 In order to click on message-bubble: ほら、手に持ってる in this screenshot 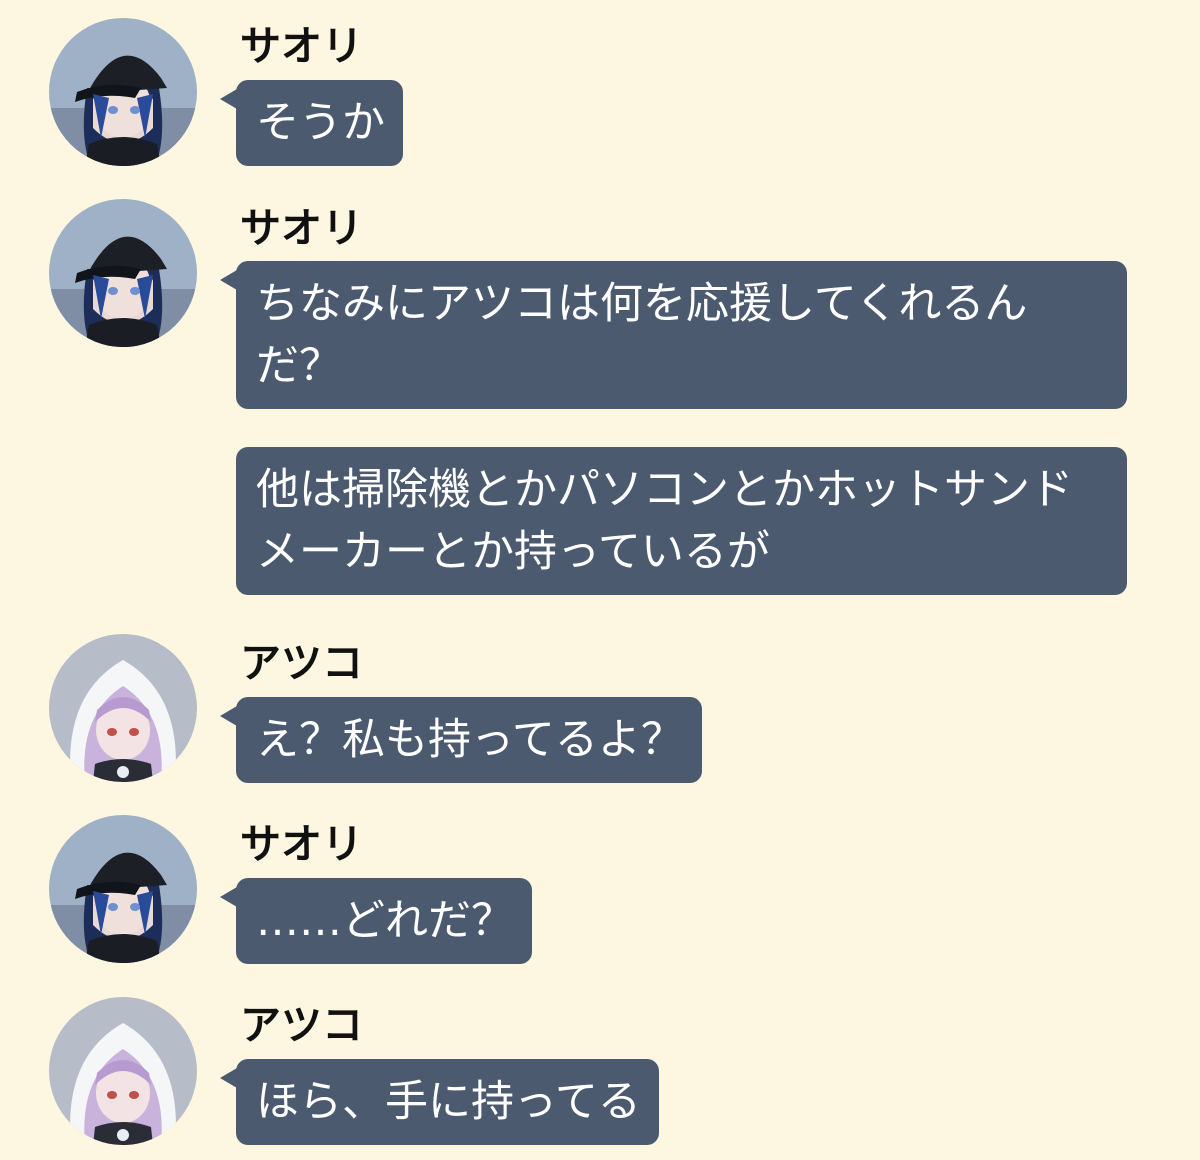, I will do `click(447, 1102)`.